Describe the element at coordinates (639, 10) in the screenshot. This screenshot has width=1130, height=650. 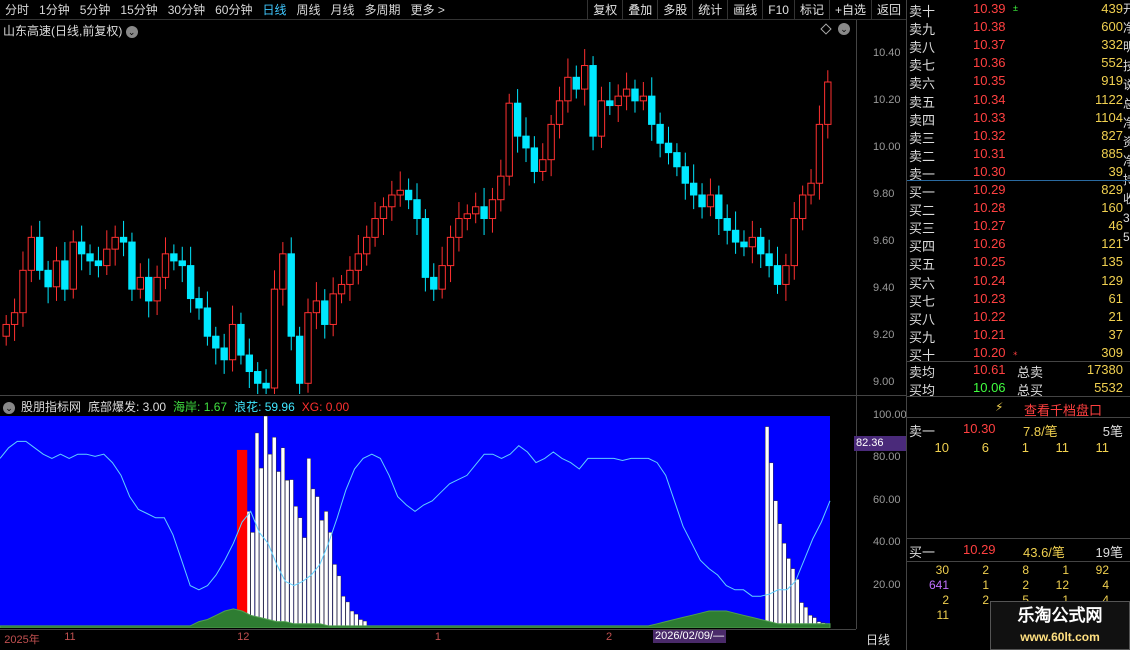
I see `toolbar-button-1: 叠加` at that location.